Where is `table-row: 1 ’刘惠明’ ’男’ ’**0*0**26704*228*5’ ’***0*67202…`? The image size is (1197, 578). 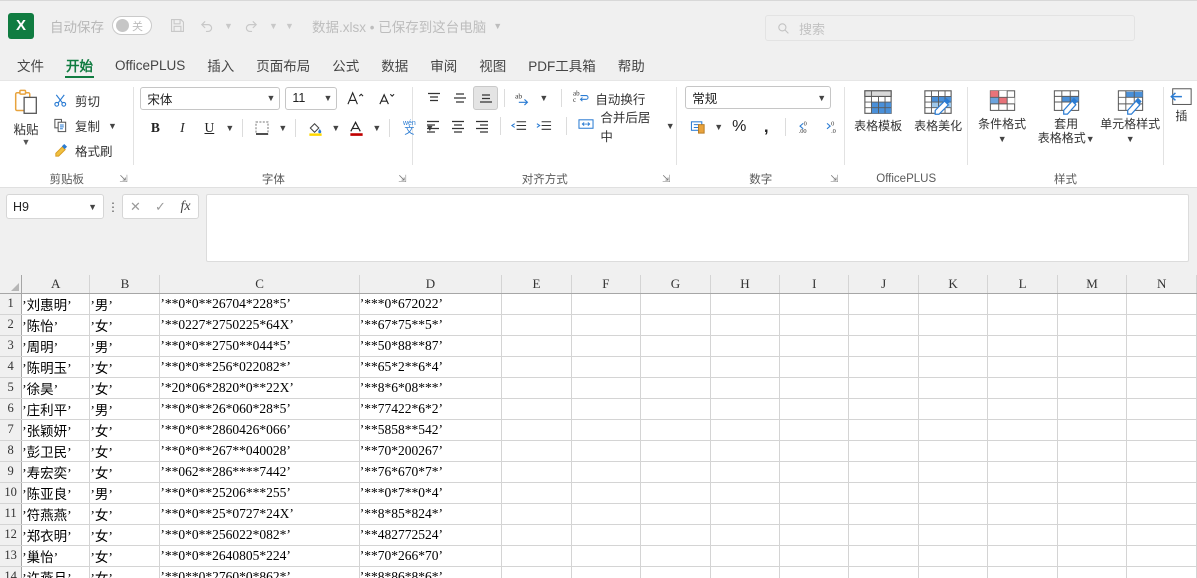 table-row: 1 ’刘惠明’ ’男’ ’**0*0**26704*228*5’ ’***0*67202… is located at coordinates (598, 304).